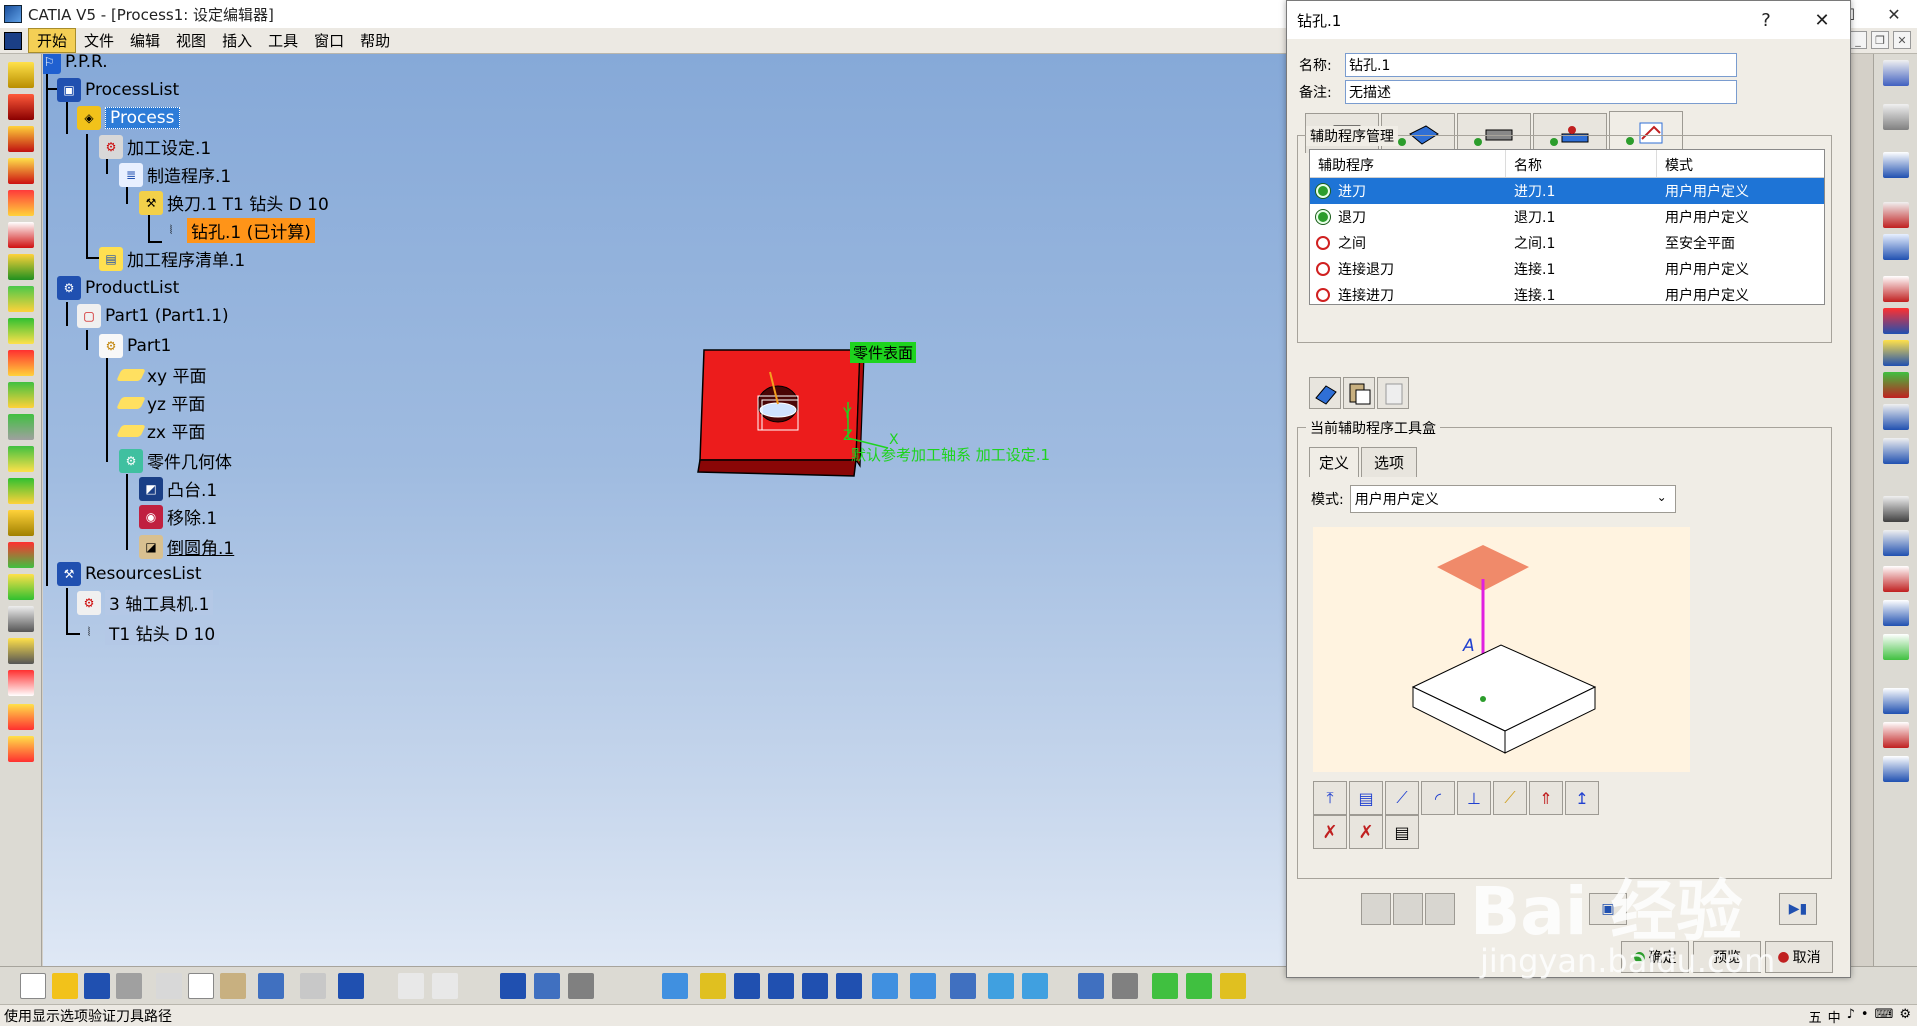 The width and height of the screenshot is (1917, 1026). Describe the element at coordinates (1896, 509) in the screenshot. I see `post-process-icon` at that location.